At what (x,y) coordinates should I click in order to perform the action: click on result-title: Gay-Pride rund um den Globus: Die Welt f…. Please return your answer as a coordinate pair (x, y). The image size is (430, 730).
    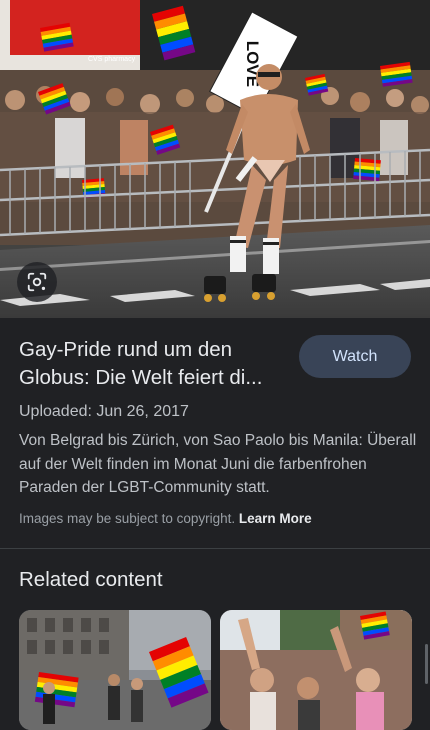
    Looking at the image, I should click on (154, 364).